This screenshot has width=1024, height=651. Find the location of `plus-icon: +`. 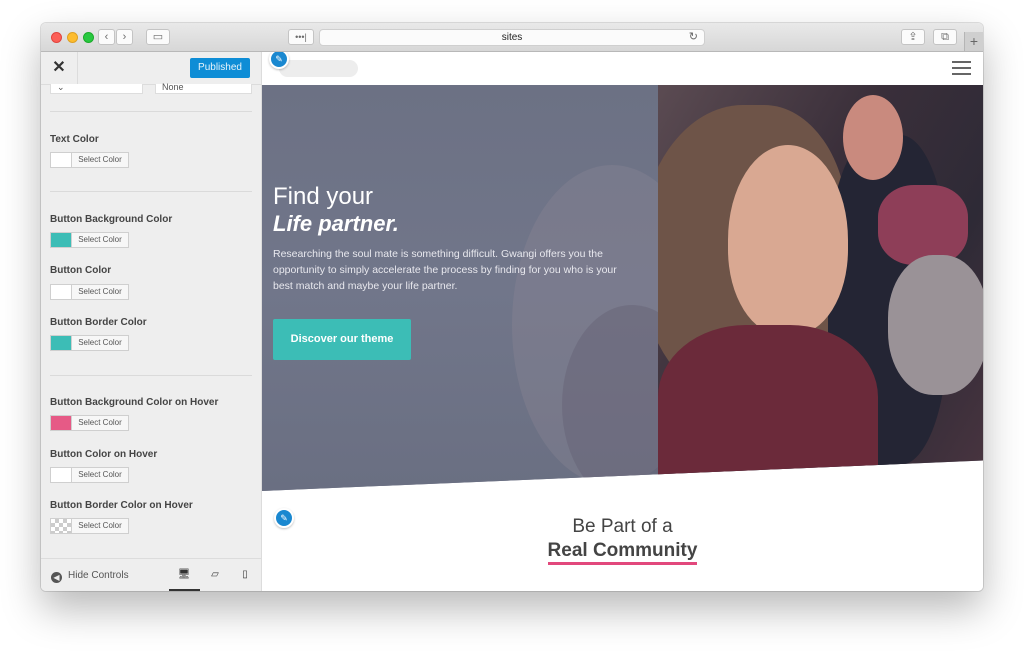

plus-icon: + is located at coordinates (974, 41).